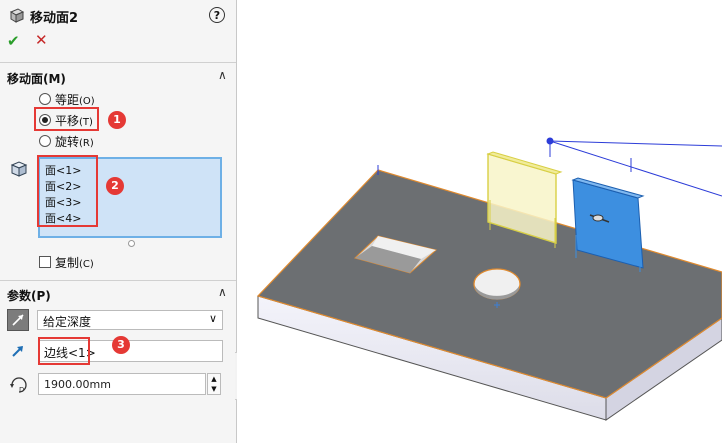  I want to click on spin-down-button: ▼, so click(214, 389).